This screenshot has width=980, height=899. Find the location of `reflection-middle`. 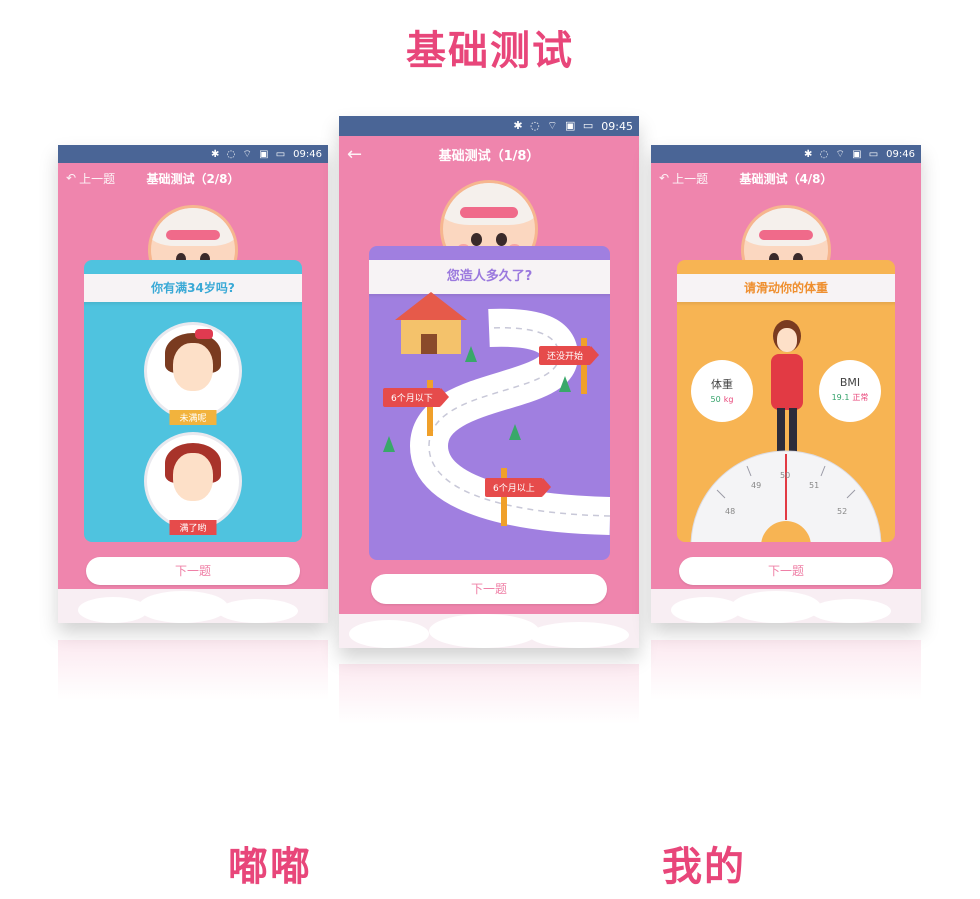

reflection-middle is located at coordinates (489, 694).